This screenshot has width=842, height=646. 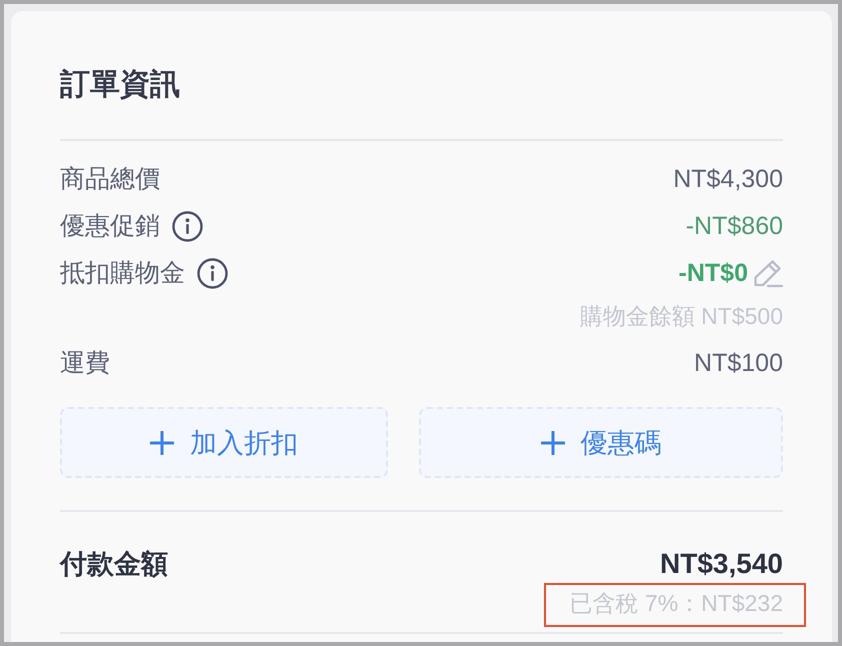 What do you see at coordinates (738, 363) in the screenshot?
I see `item-amount: NT$100` at bounding box center [738, 363].